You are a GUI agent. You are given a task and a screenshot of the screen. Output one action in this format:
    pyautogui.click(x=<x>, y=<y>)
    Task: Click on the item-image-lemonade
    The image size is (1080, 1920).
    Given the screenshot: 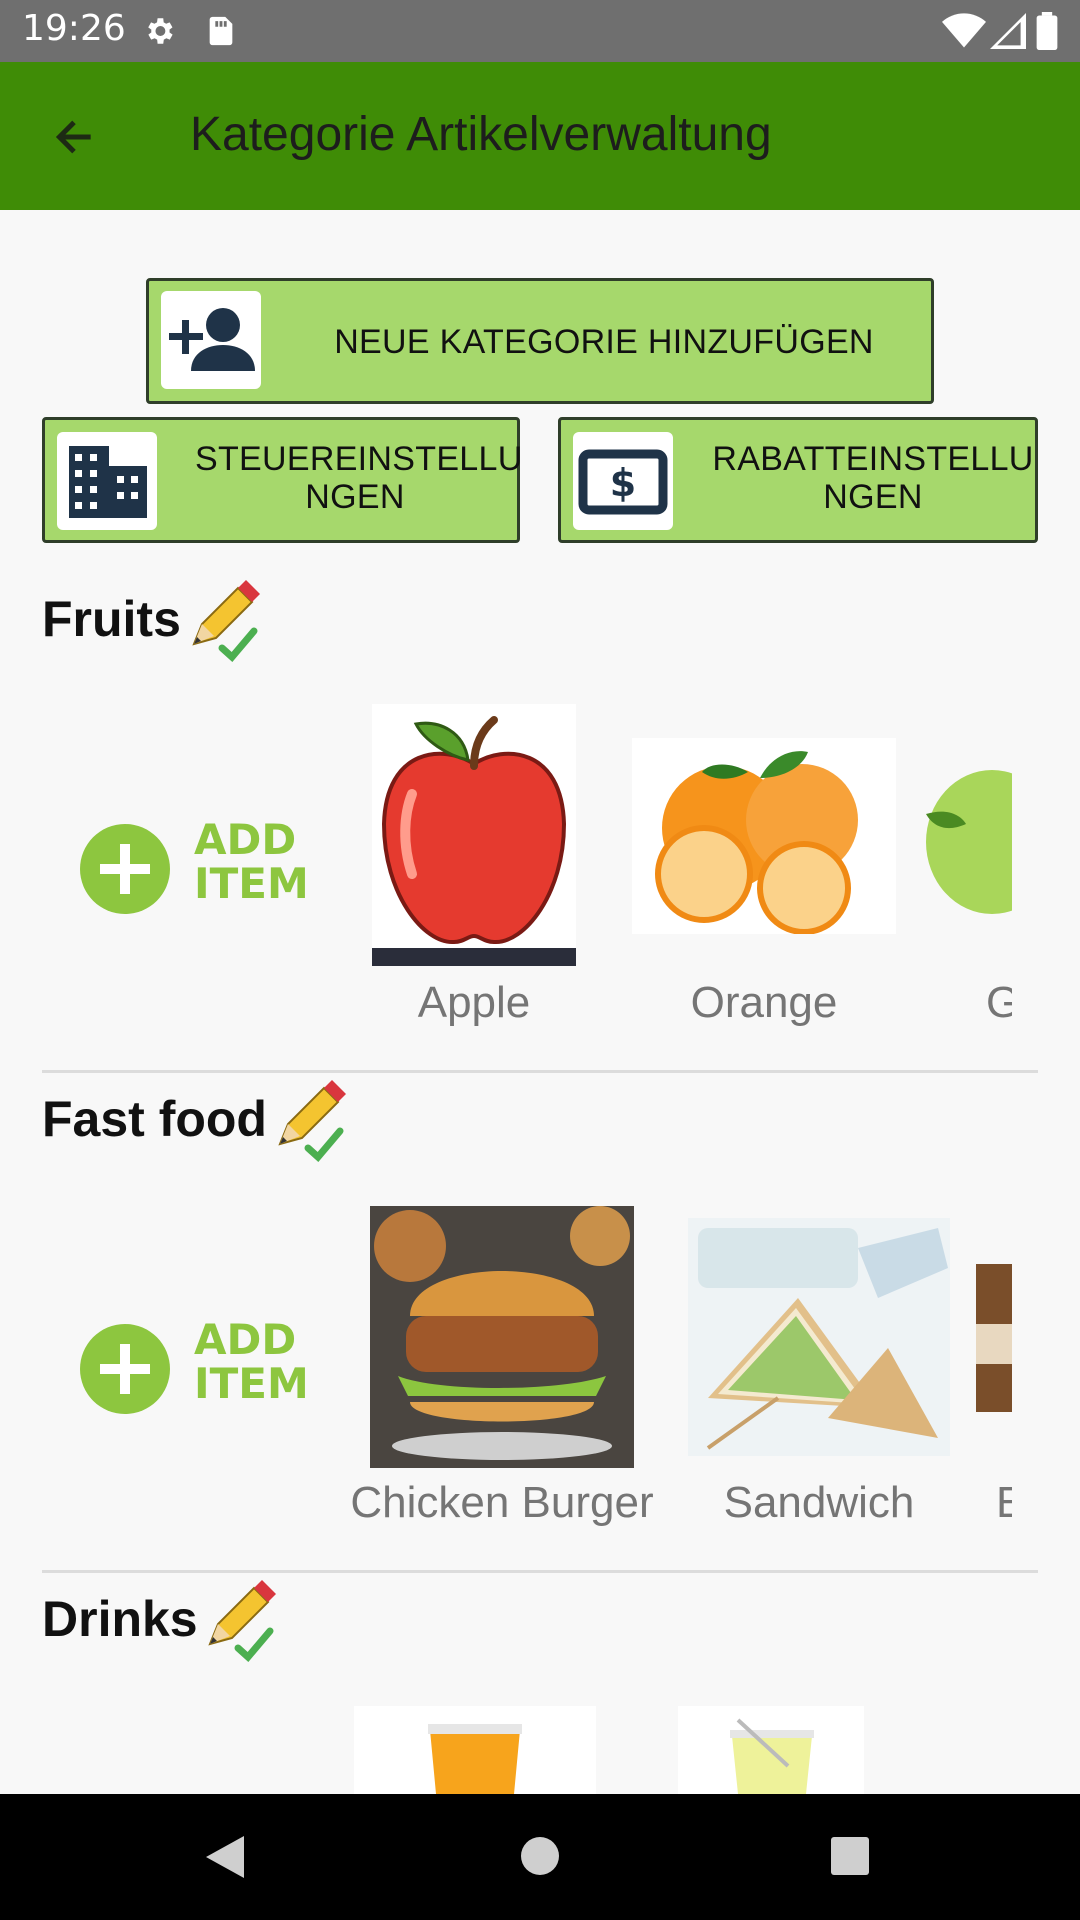 What is the action you would take?
    pyautogui.click(x=771, y=1750)
    